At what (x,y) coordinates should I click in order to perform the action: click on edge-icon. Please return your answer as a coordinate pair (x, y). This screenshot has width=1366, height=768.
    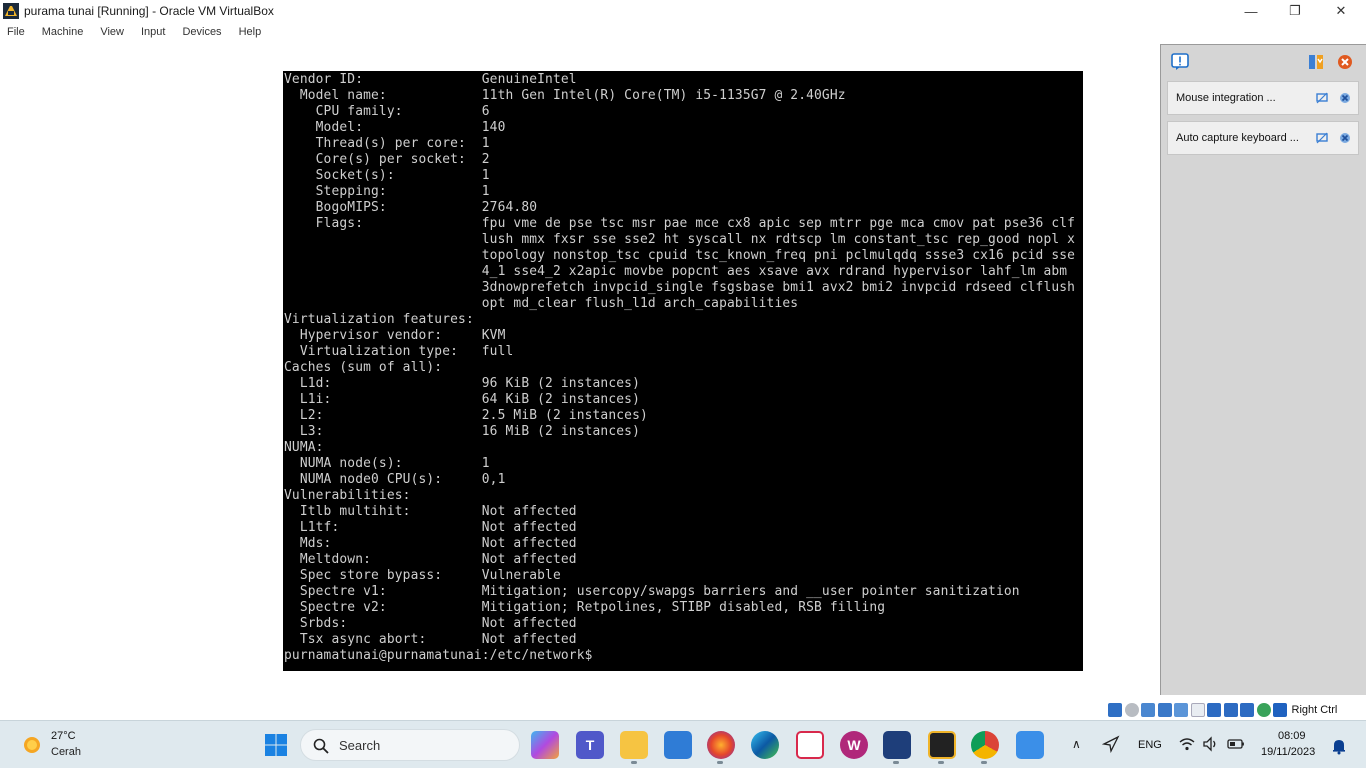
    Looking at the image, I should click on (765, 745).